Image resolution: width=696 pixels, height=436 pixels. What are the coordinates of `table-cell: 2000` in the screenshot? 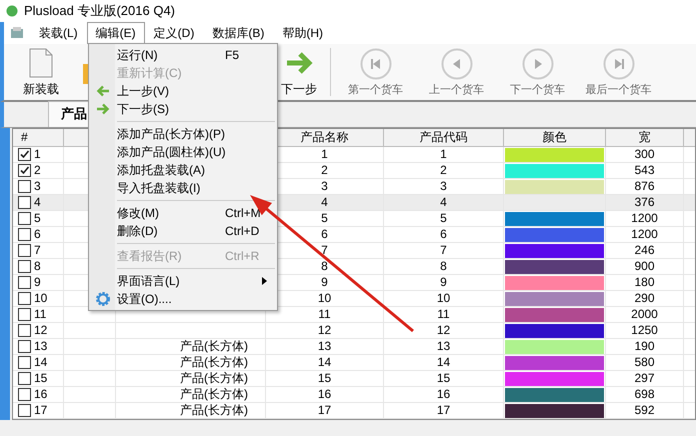 It's located at (644, 314).